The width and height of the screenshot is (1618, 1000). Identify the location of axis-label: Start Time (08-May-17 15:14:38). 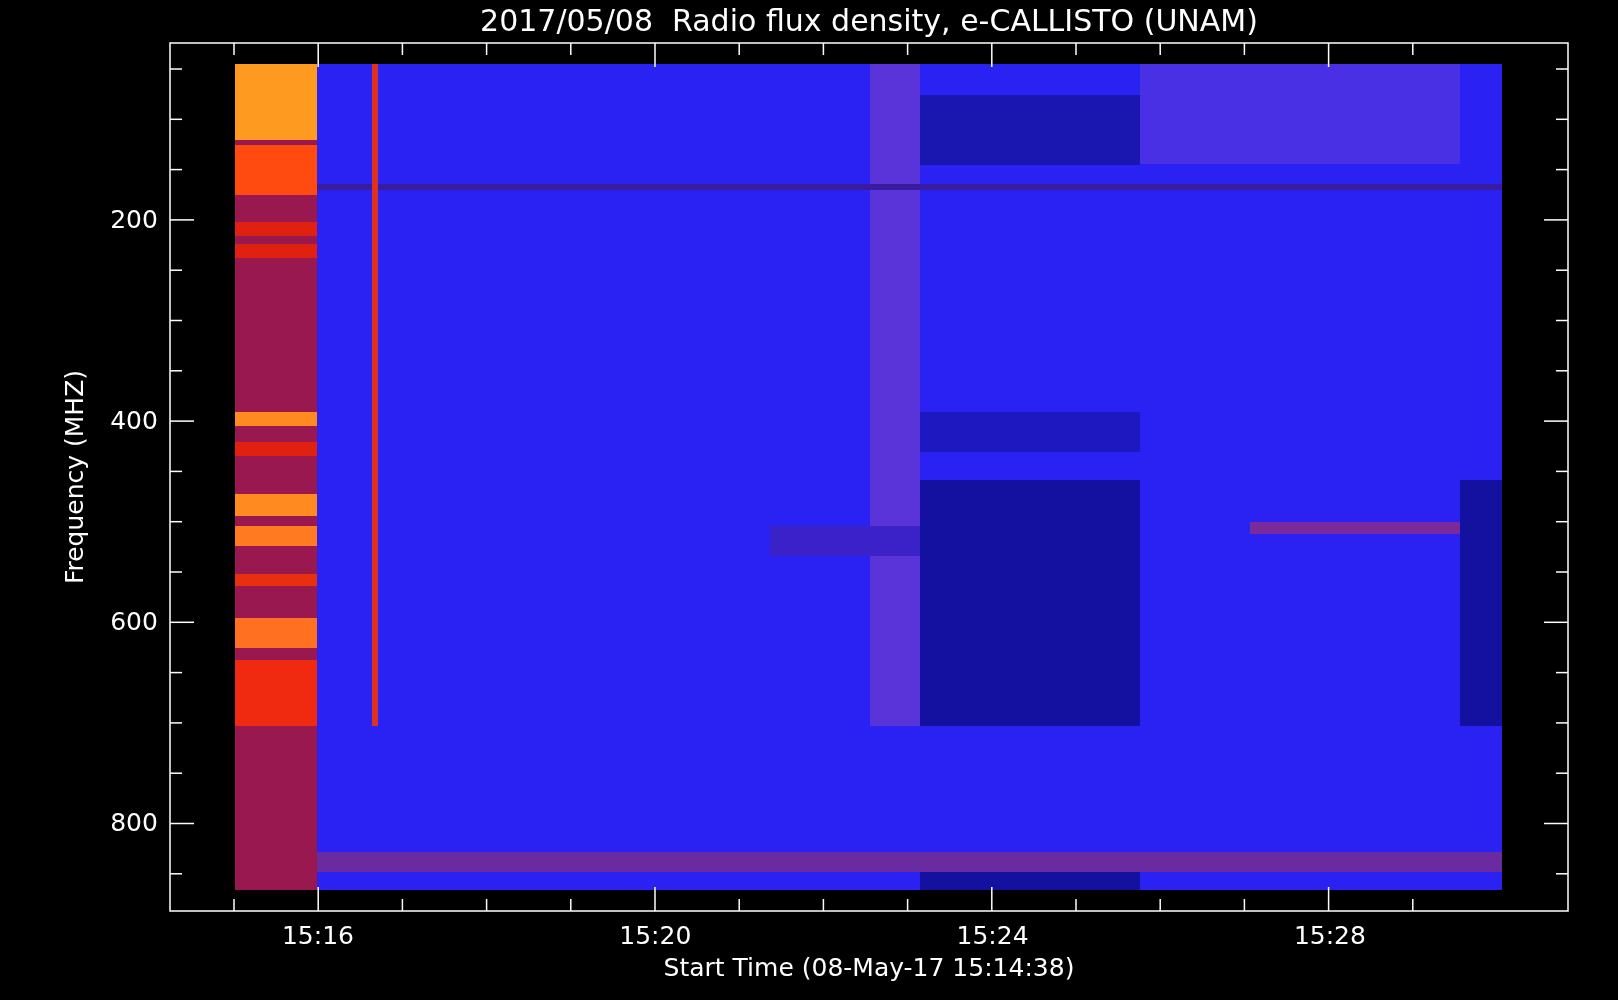
(869, 967).